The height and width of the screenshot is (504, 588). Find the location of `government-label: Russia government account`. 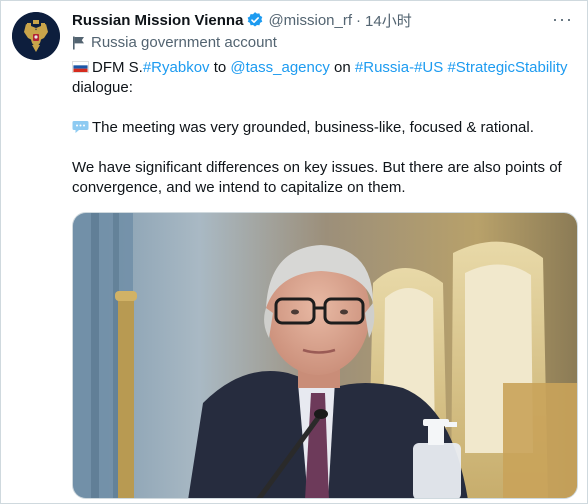

government-label: Russia government account is located at coordinates (174, 42).